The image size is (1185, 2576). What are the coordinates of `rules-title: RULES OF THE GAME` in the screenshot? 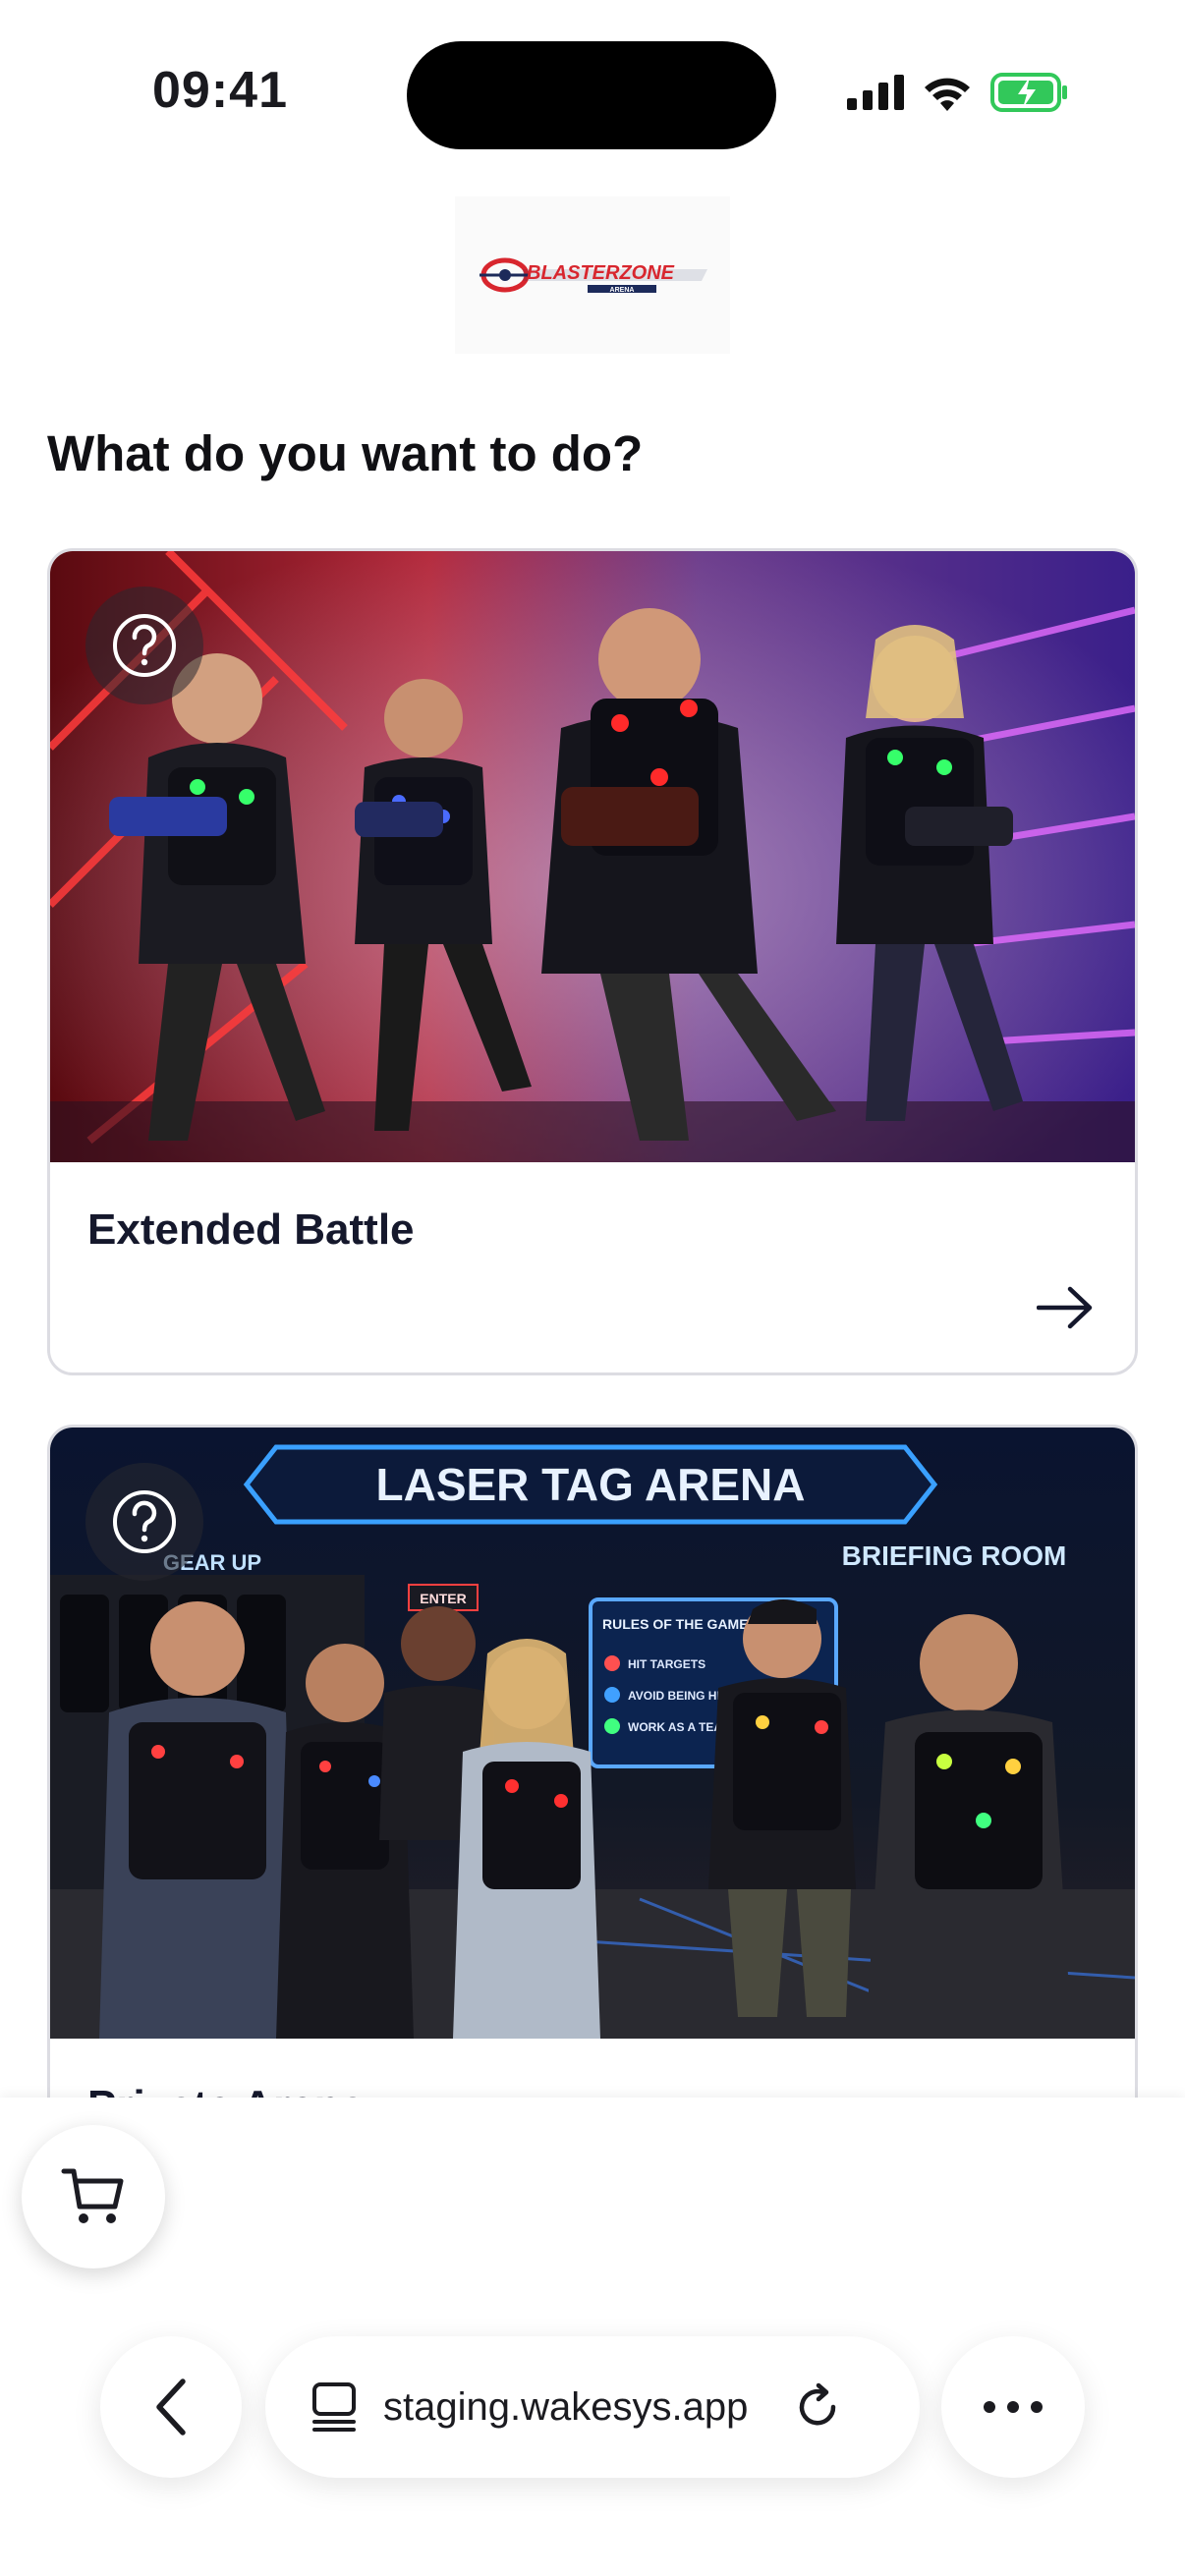 It's located at (676, 1624).